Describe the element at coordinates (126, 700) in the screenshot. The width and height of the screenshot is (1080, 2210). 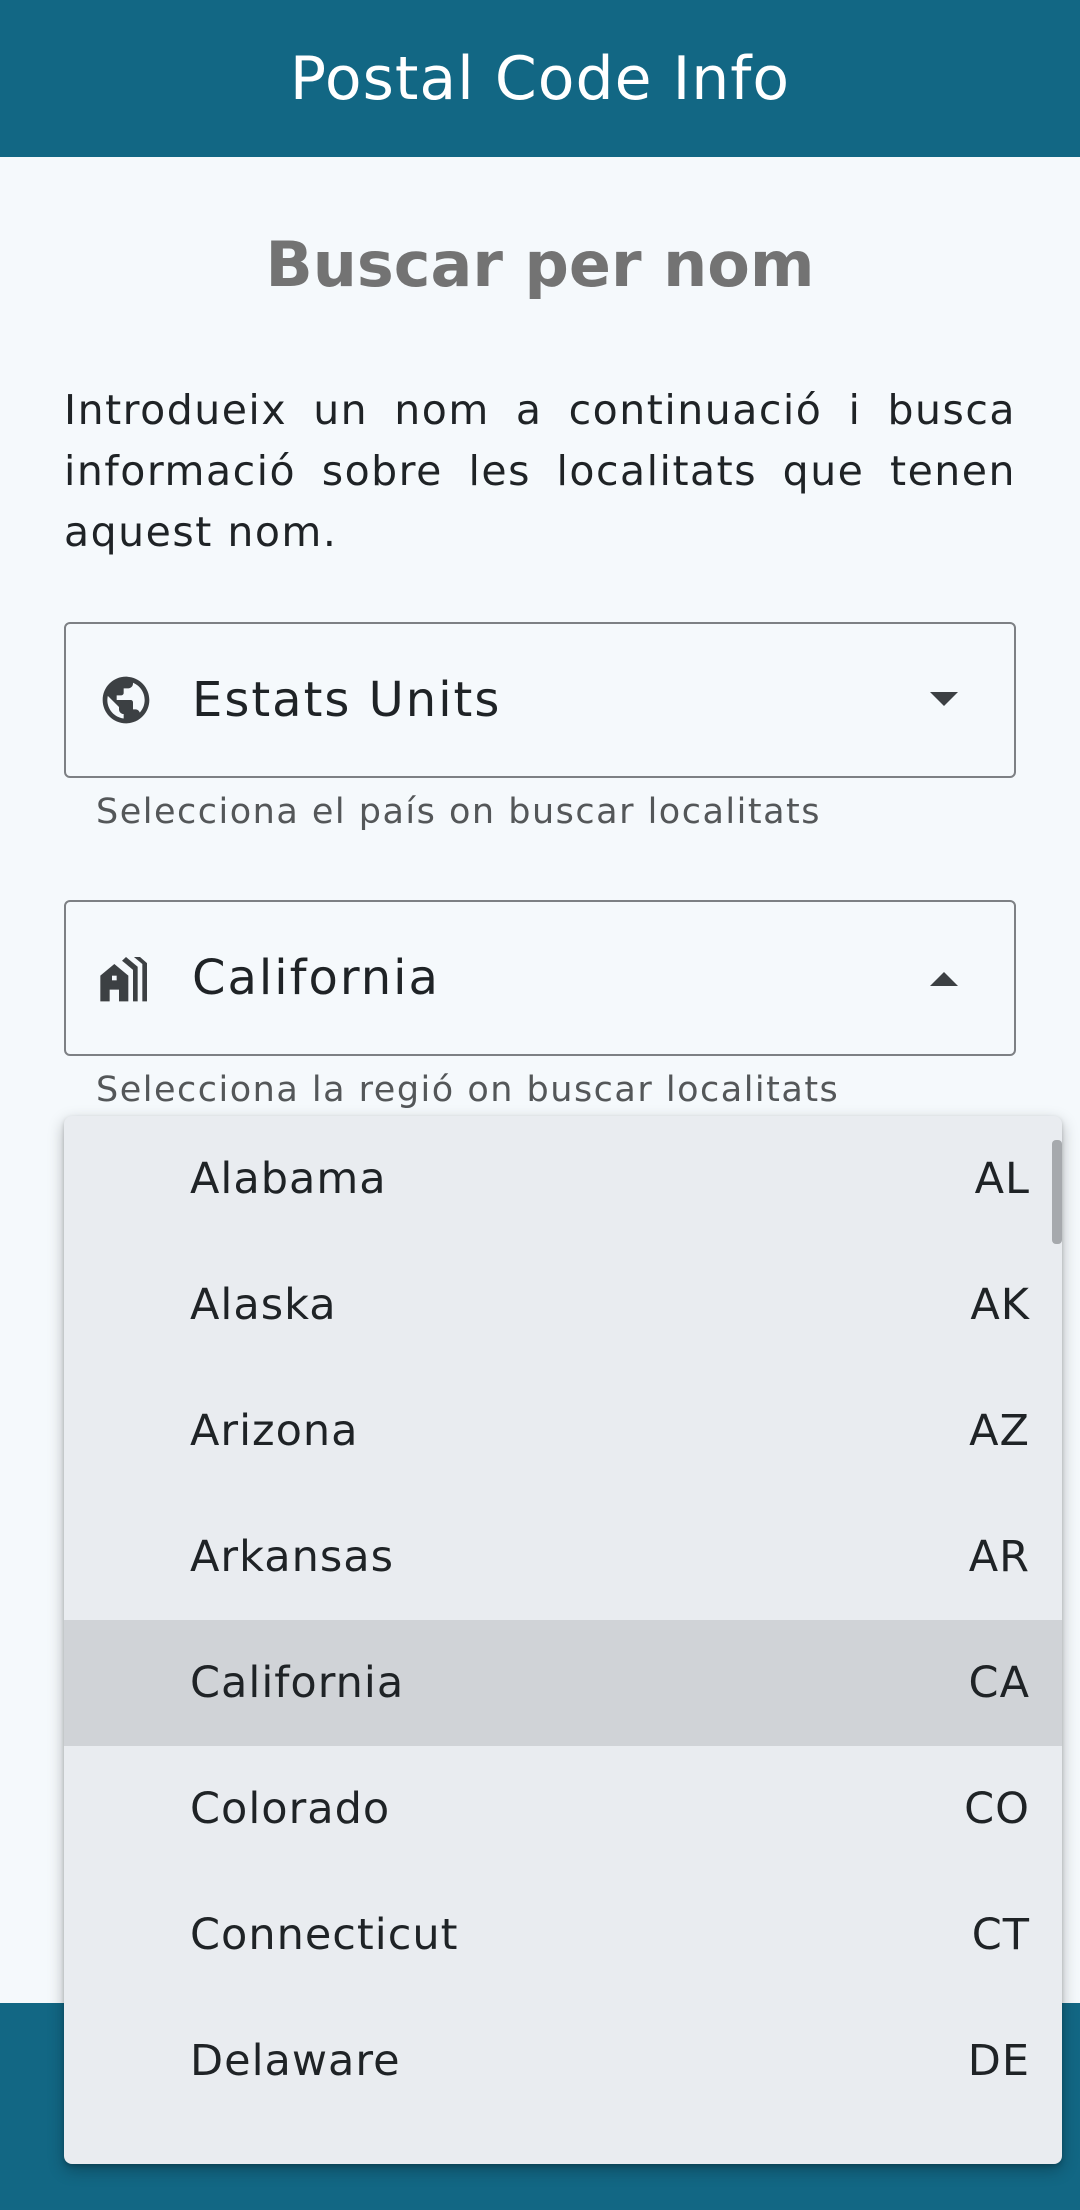
I see `globe-icon` at that location.